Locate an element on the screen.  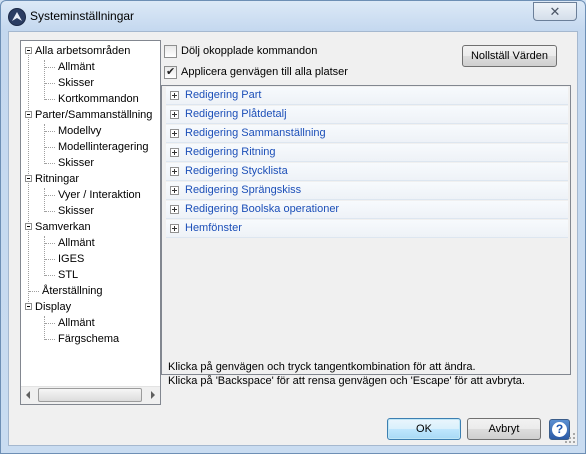
list-item: Redigering Boolska operationer is located at coordinates (367, 210).